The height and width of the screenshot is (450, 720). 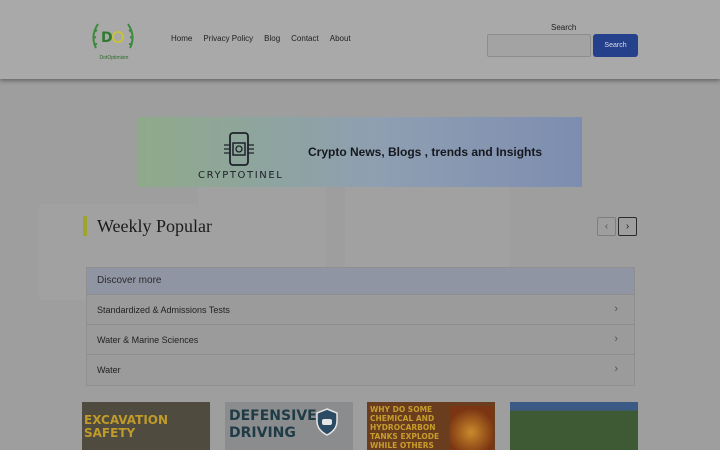 What do you see at coordinates (327, 422) in the screenshot?
I see `shield-icon` at bounding box center [327, 422].